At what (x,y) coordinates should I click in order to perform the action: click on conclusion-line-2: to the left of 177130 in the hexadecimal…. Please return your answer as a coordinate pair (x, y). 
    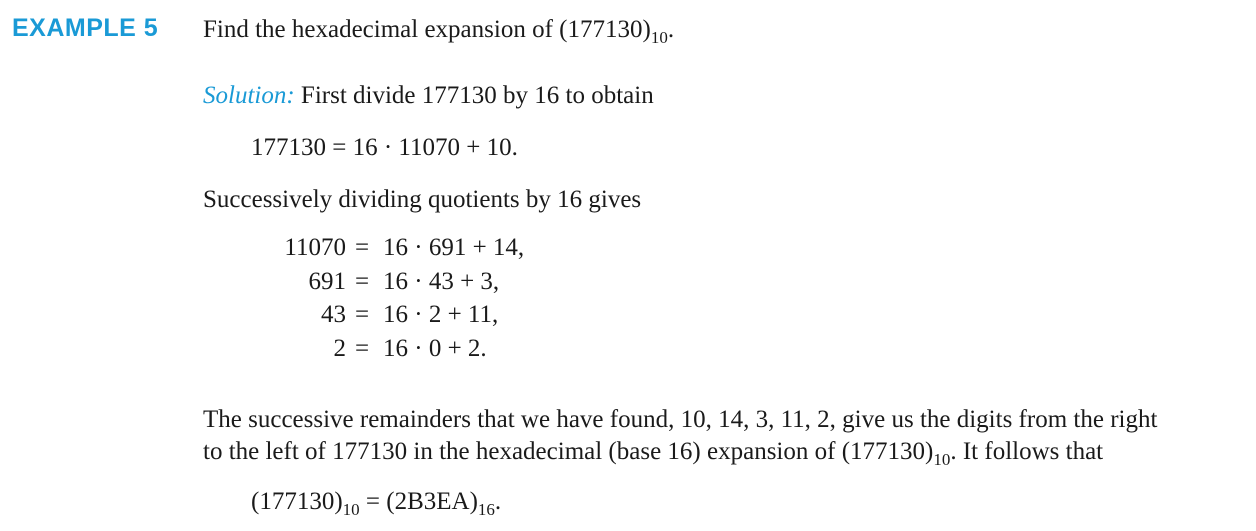
    Looking at the image, I should click on (653, 452).